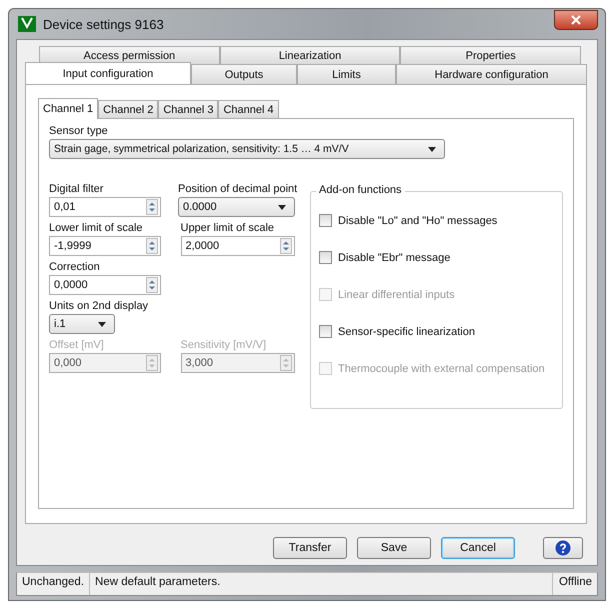 The image size is (614, 603). What do you see at coordinates (27, 24) in the screenshot?
I see `app-logo-icon` at bounding box center [27, 24].